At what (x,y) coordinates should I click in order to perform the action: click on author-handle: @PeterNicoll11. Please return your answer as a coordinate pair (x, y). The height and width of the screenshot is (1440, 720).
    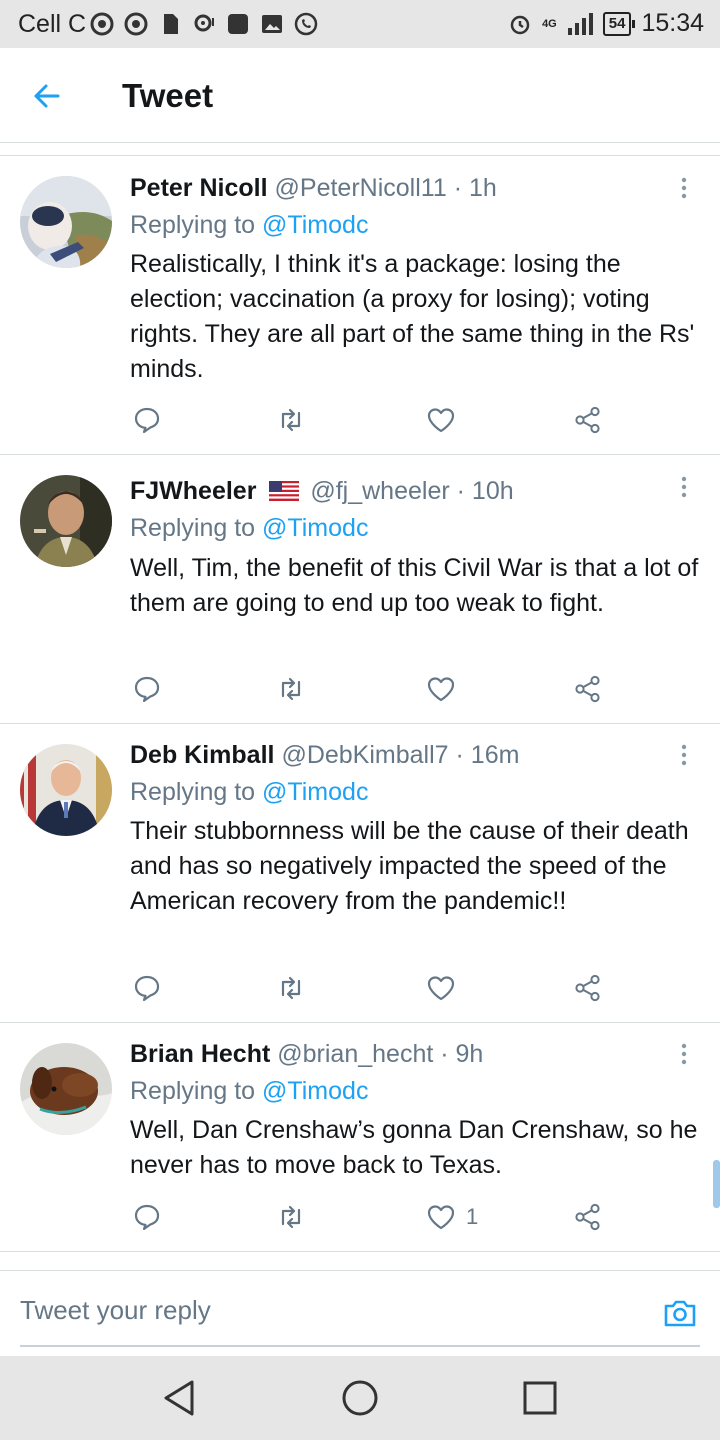
    Looking at the image, I should click on (361, 188).